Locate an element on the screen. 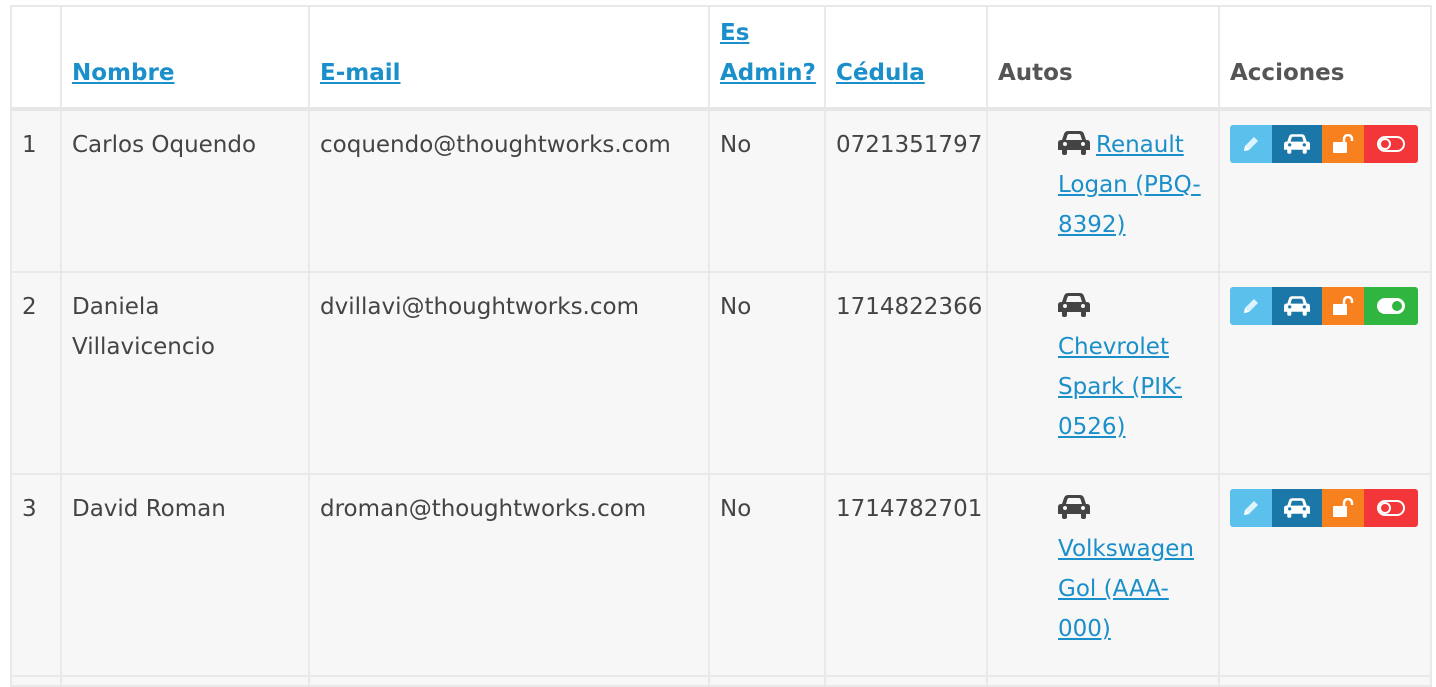 The width and height of the screenshot is (1436, 687). row-email: coquendo@thoughtworks.com is located at coordinates (509, 190).